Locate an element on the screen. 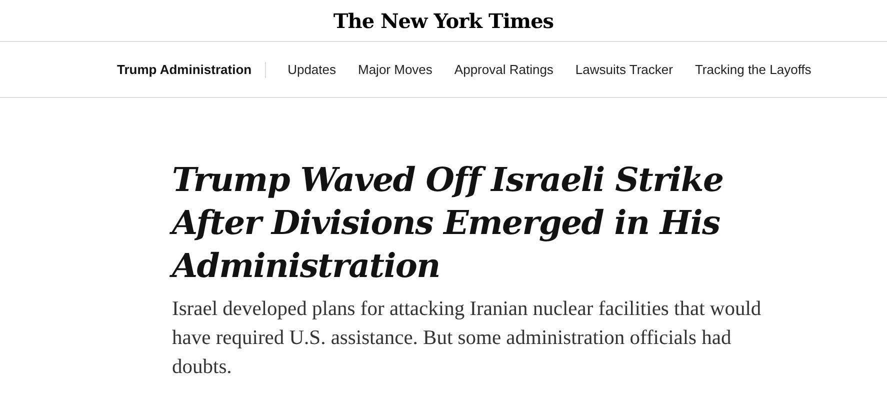 The image size is (887, 414). nav-link: Major Moves is located at coordinates (395, 69).